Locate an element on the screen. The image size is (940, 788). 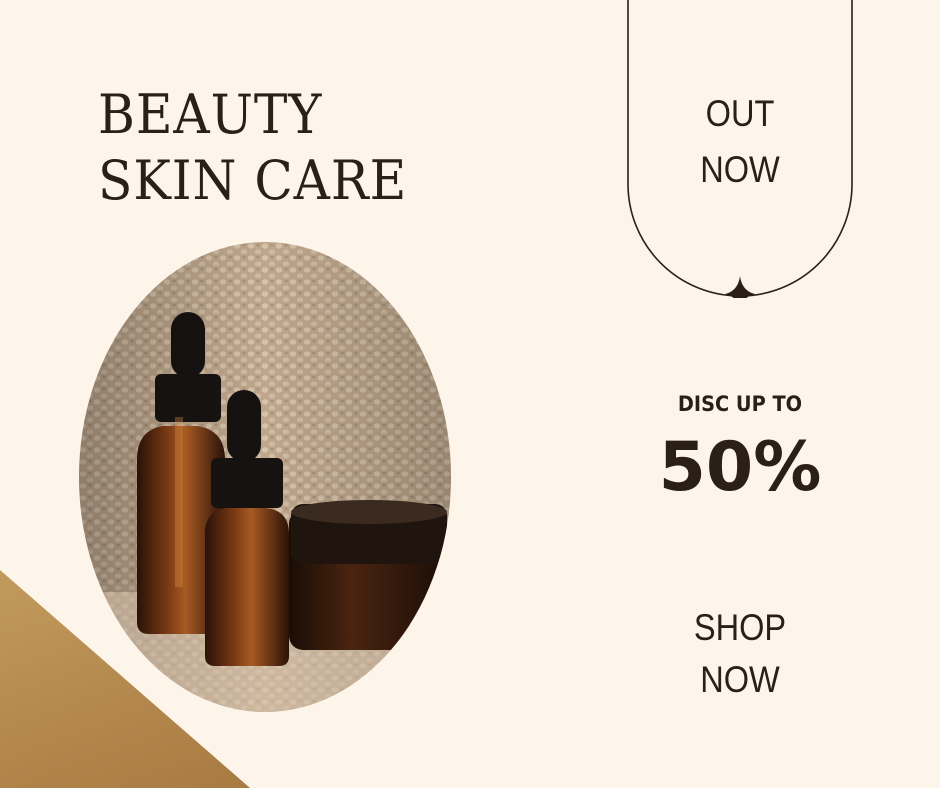
discount-value: 50% is located at coordinates (740, 467).